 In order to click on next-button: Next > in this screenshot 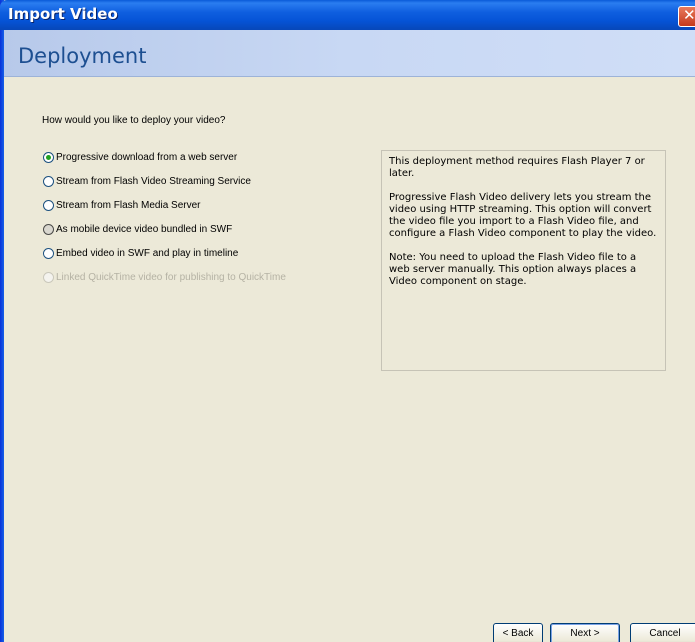, I will do `click(585, 632)`.